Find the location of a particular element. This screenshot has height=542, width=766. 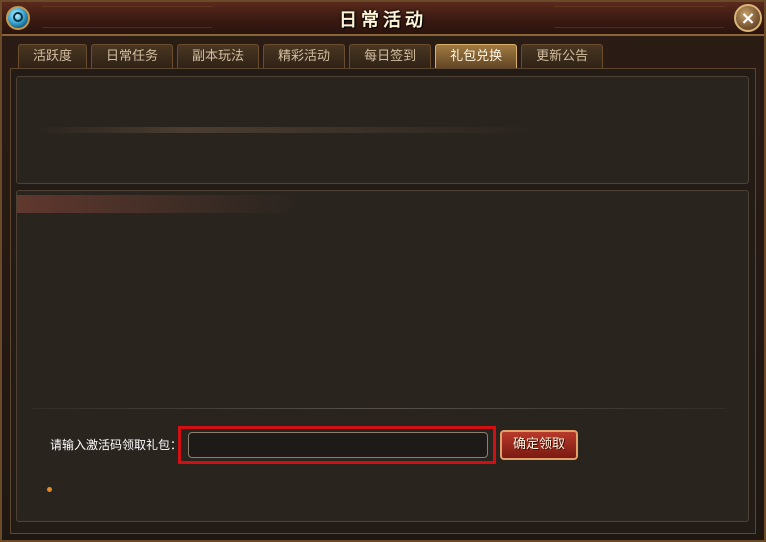

window-title: 日常活动 is located at coordinates (383, 20).